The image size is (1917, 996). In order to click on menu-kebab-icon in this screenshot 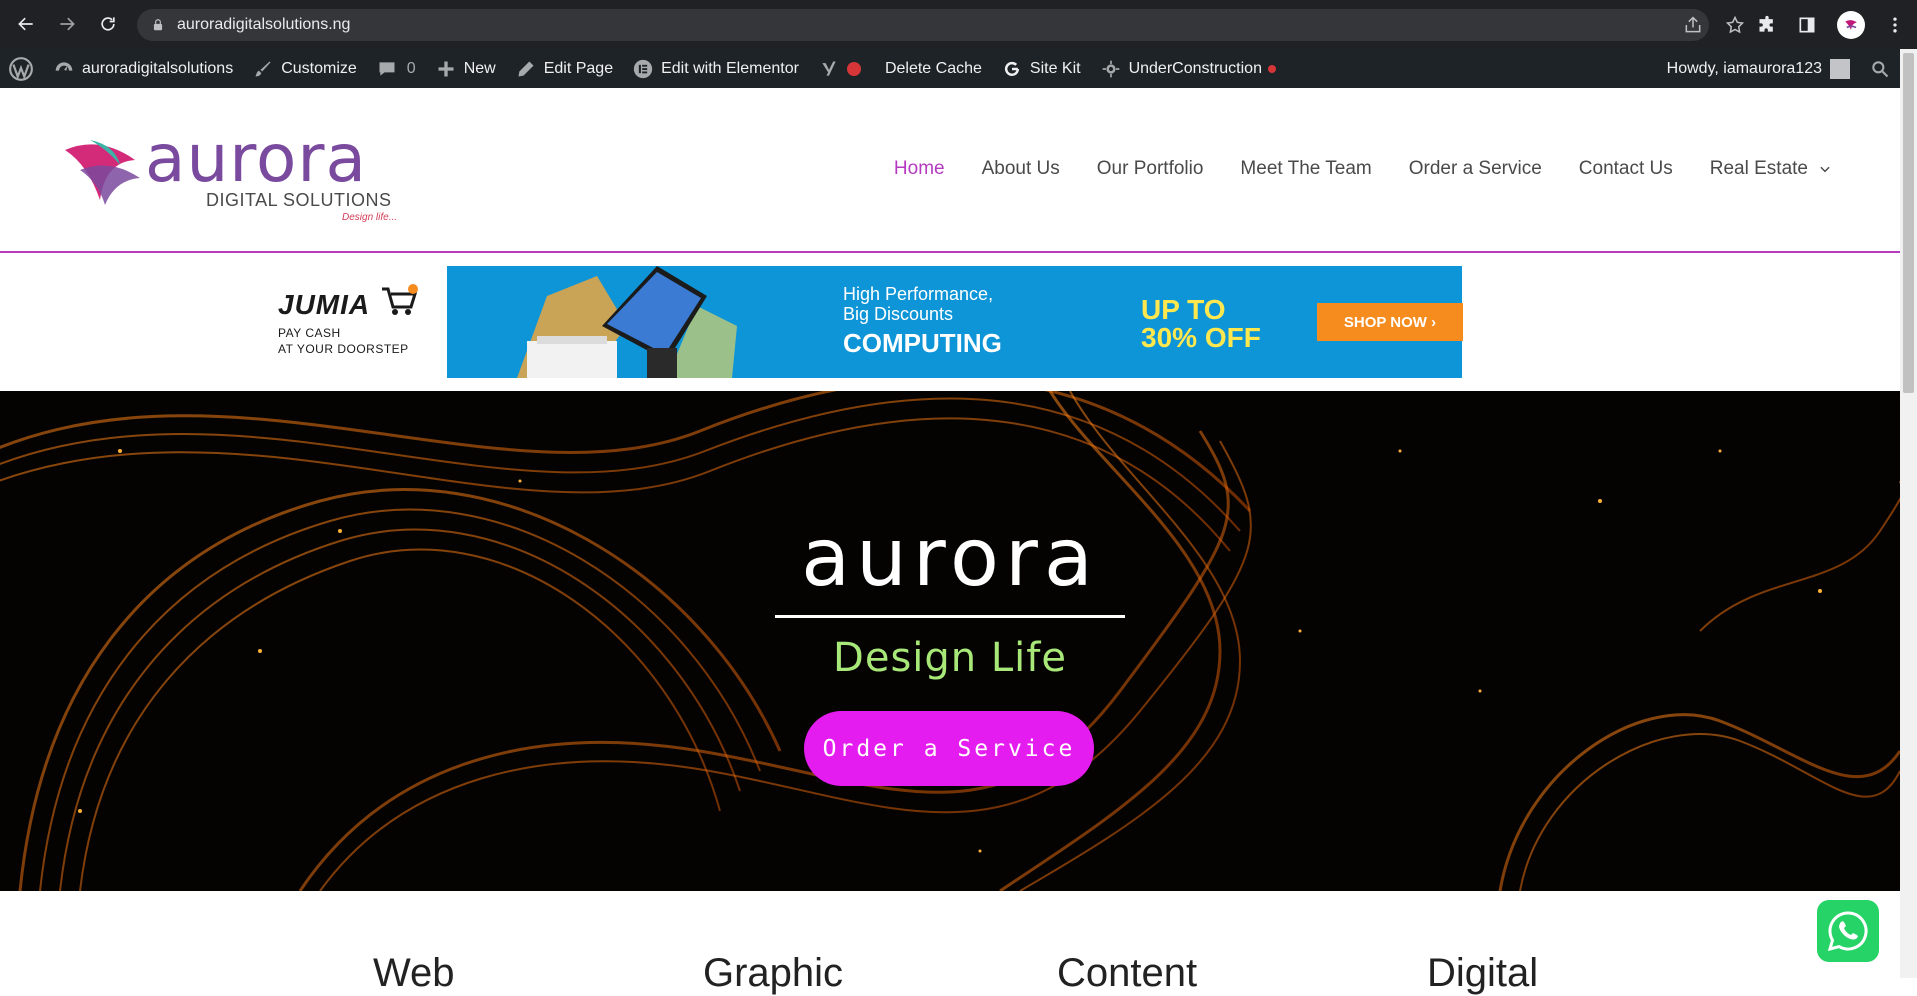, I will do `click(1895, 25)`.